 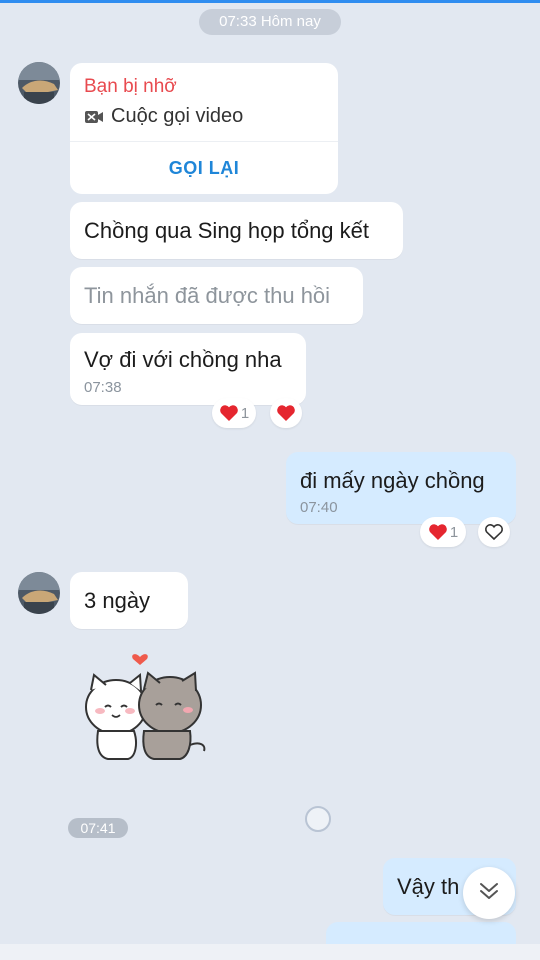 I want to click on message-bubble: Chồng qua Sing họp tổng kết, so click(x=236, y=230).